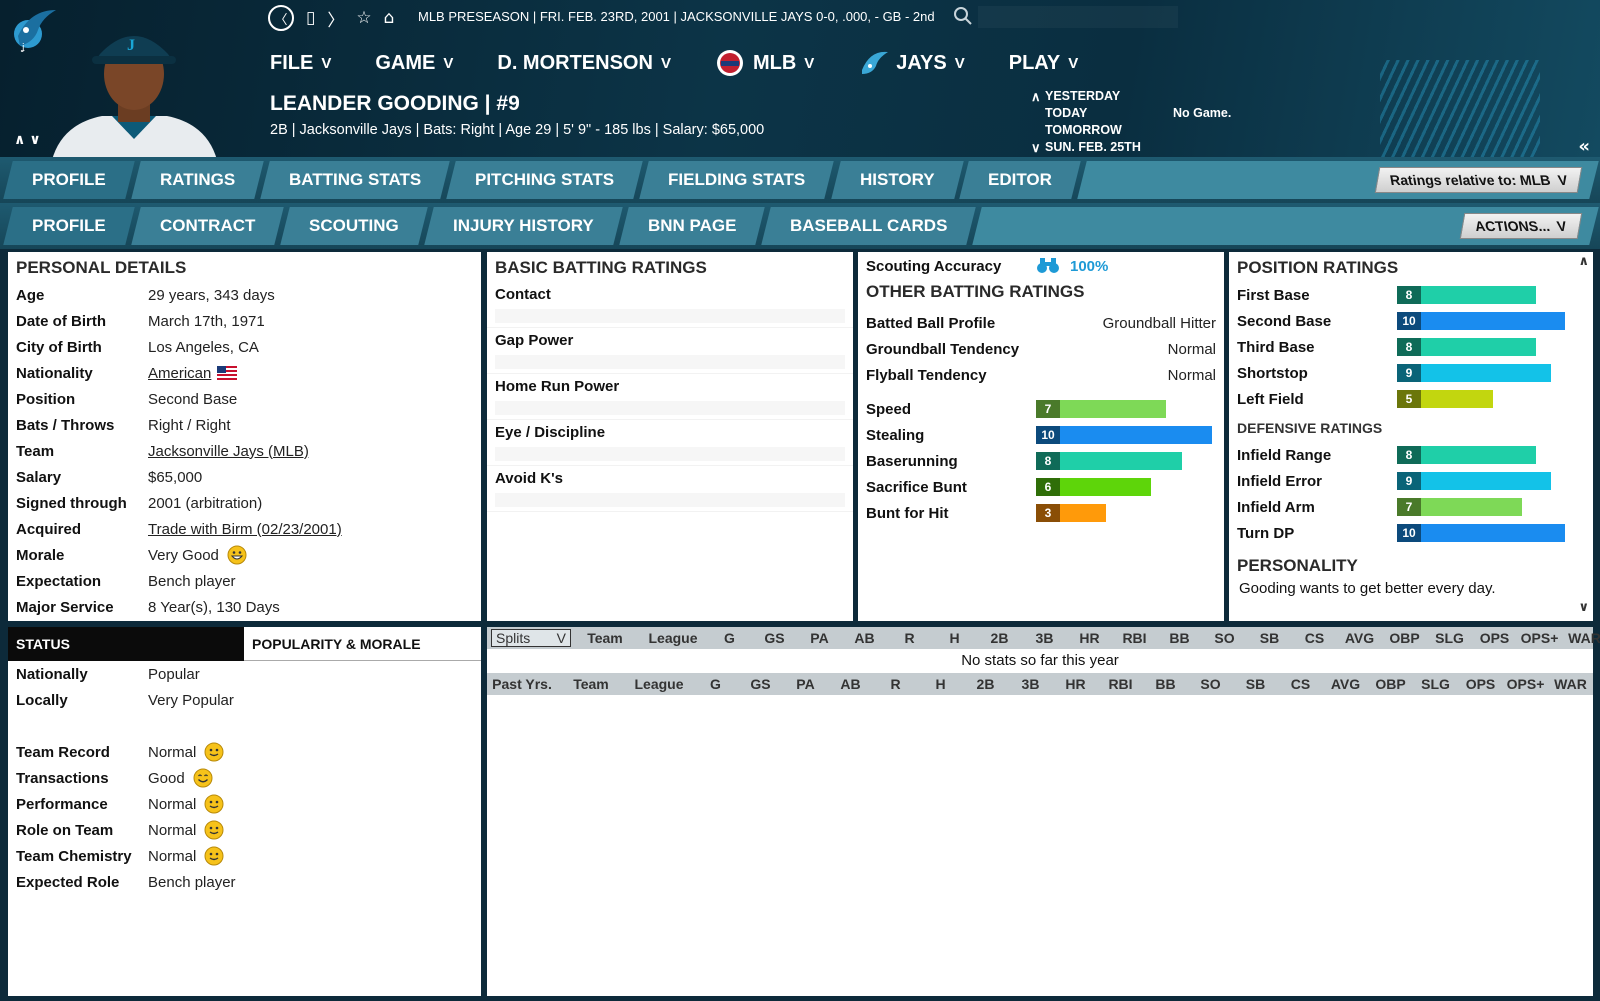  Describe the element at coordinates (245, 529) in the screenshot. I see `acquired-link: Trade with Birm (02/23/2001)` at that location.